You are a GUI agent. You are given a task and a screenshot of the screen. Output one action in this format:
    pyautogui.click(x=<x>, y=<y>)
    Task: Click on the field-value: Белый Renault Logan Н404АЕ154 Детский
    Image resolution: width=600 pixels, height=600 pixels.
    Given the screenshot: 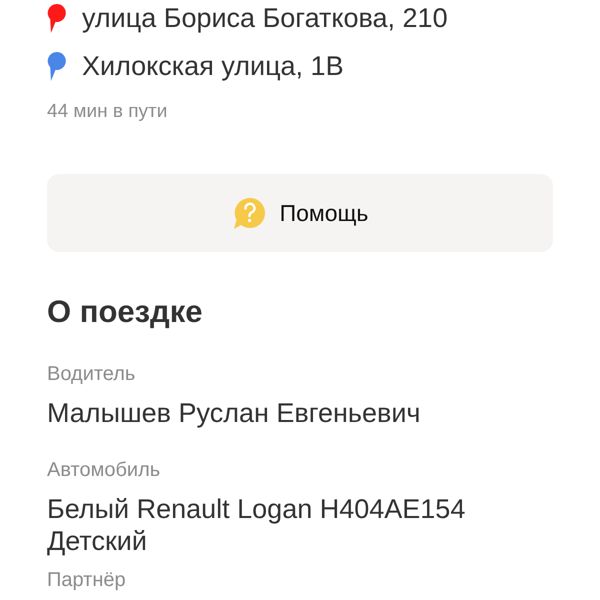 What is the action you would take?
    pyautogui.click(x=256, y=525)
    